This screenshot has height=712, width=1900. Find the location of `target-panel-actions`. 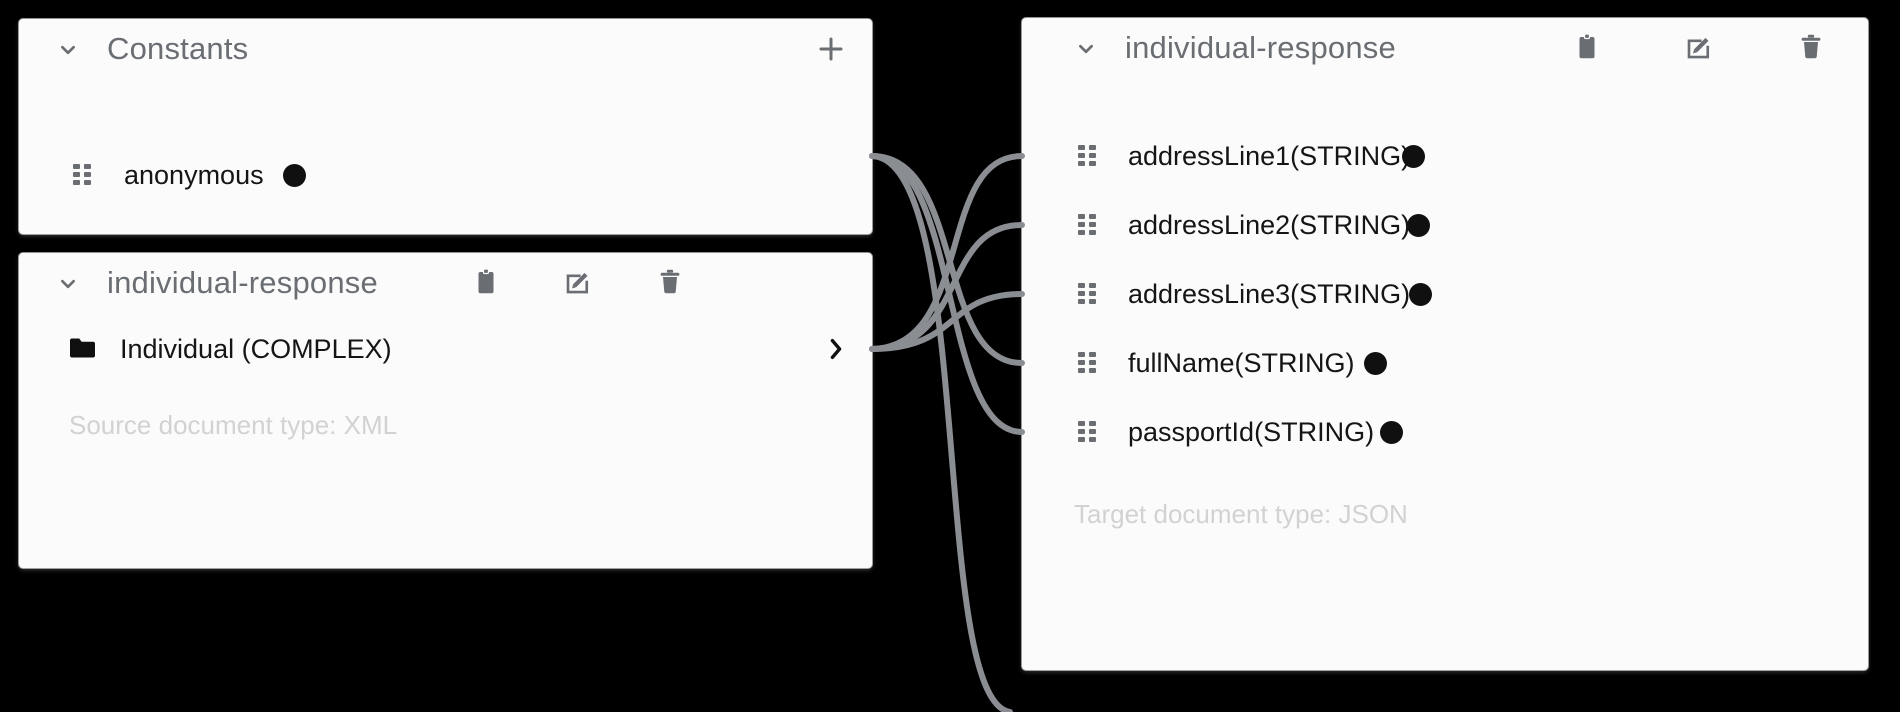

target-panel-actions is located at coordinates (1699, 47).